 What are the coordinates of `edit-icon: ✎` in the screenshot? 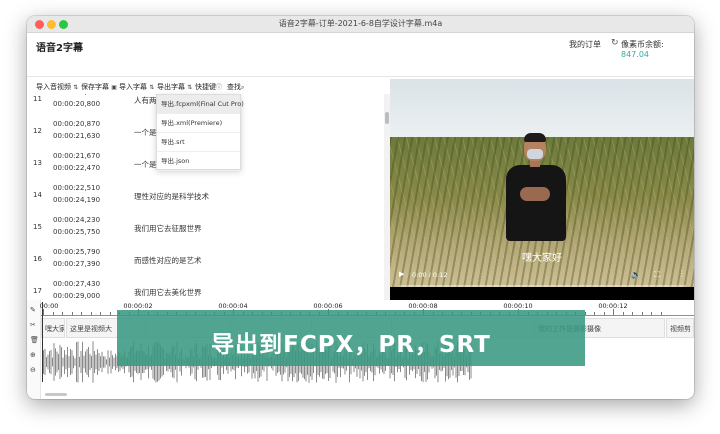 It's located at (33, 310).